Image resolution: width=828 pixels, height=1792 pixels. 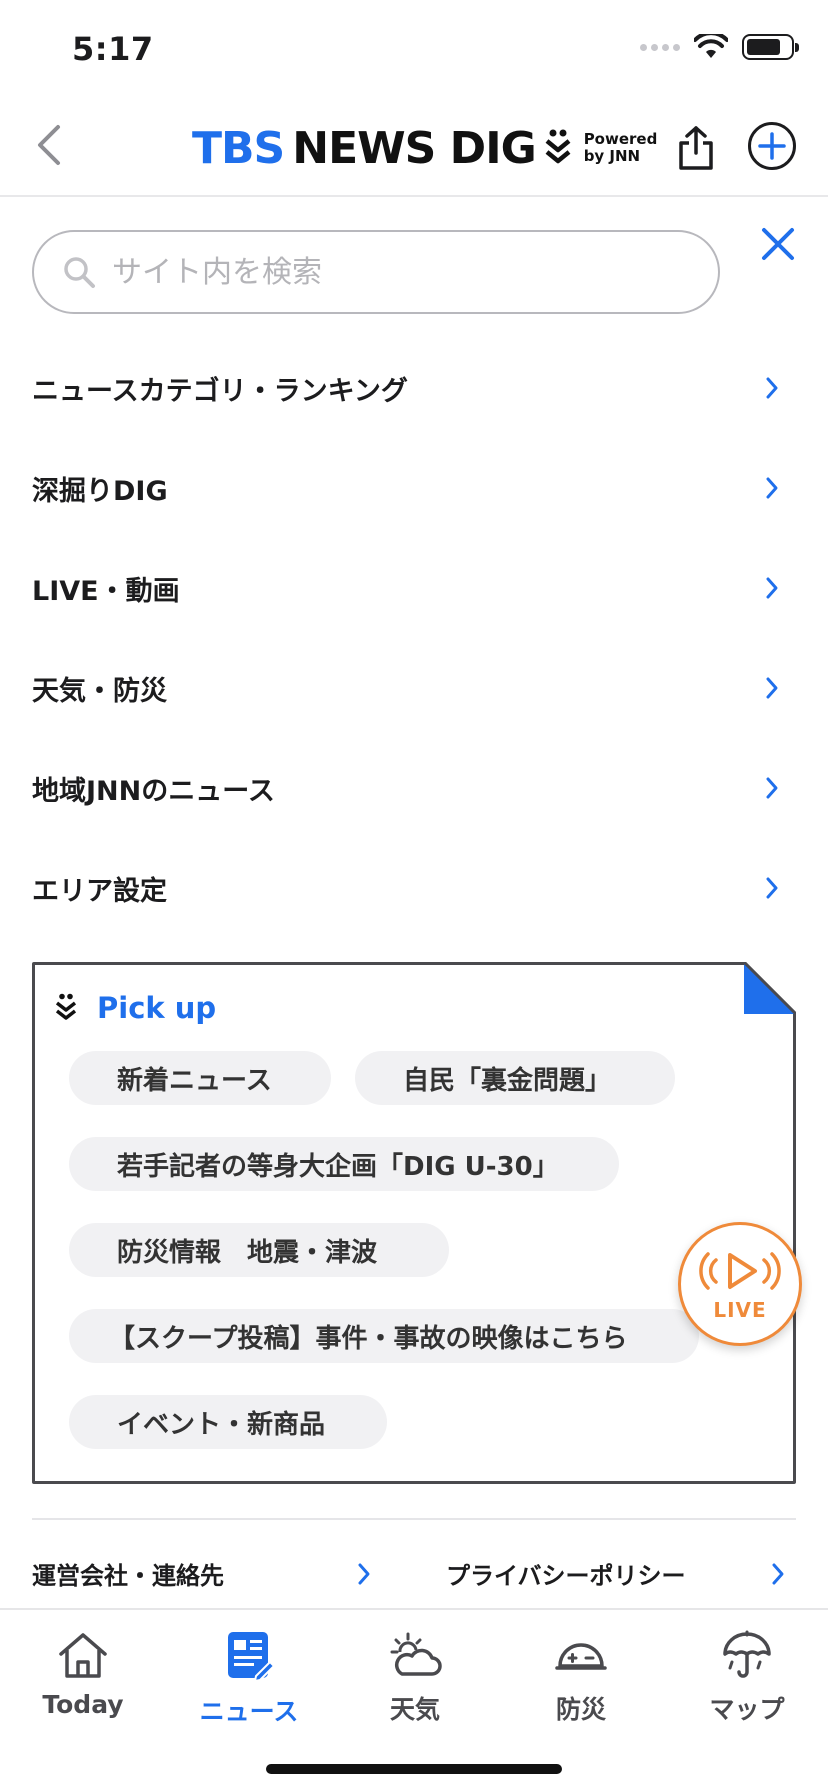 I want to click on logo-powered-by: Powered by JNN, so click(x=620, y=147).